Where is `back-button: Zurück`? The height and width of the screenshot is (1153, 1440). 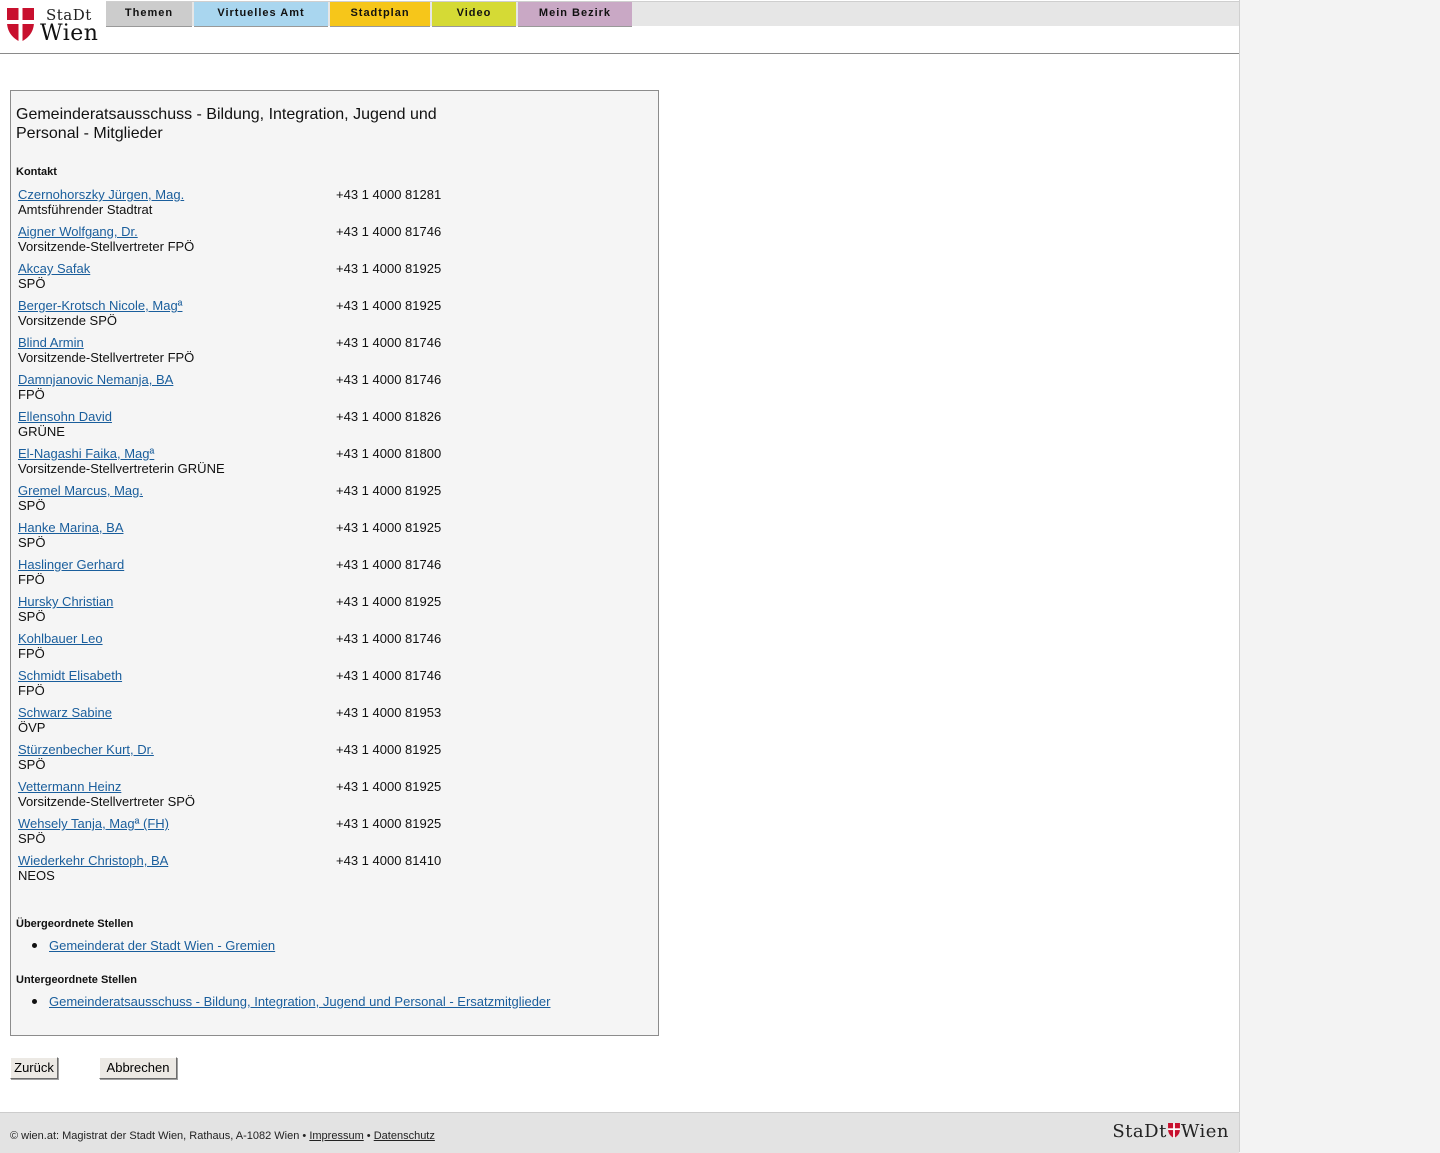
back-button: Zurück is located at coordinates (34, 1068).